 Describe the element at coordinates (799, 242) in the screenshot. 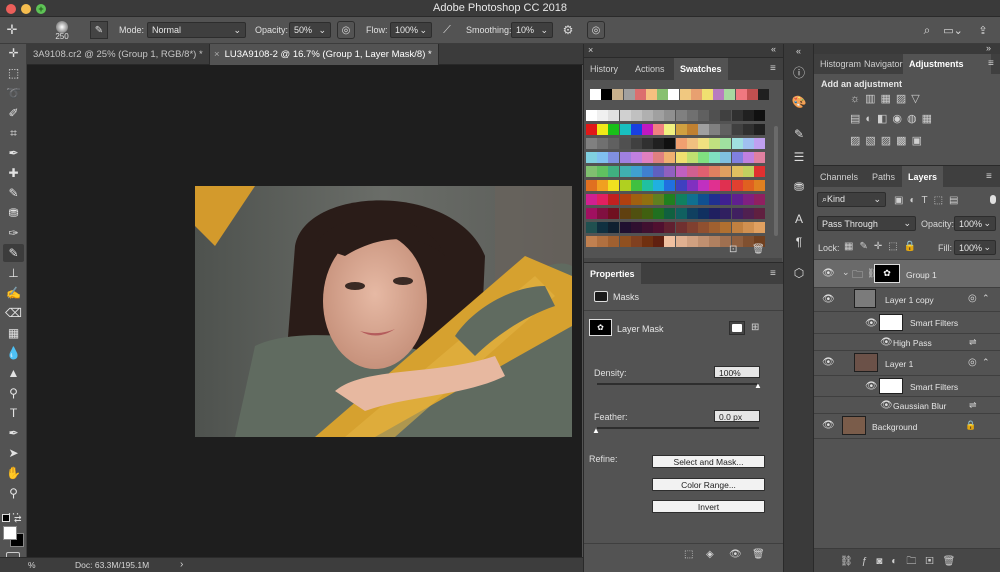

I see `paragraph-icon: ¶` at that location.